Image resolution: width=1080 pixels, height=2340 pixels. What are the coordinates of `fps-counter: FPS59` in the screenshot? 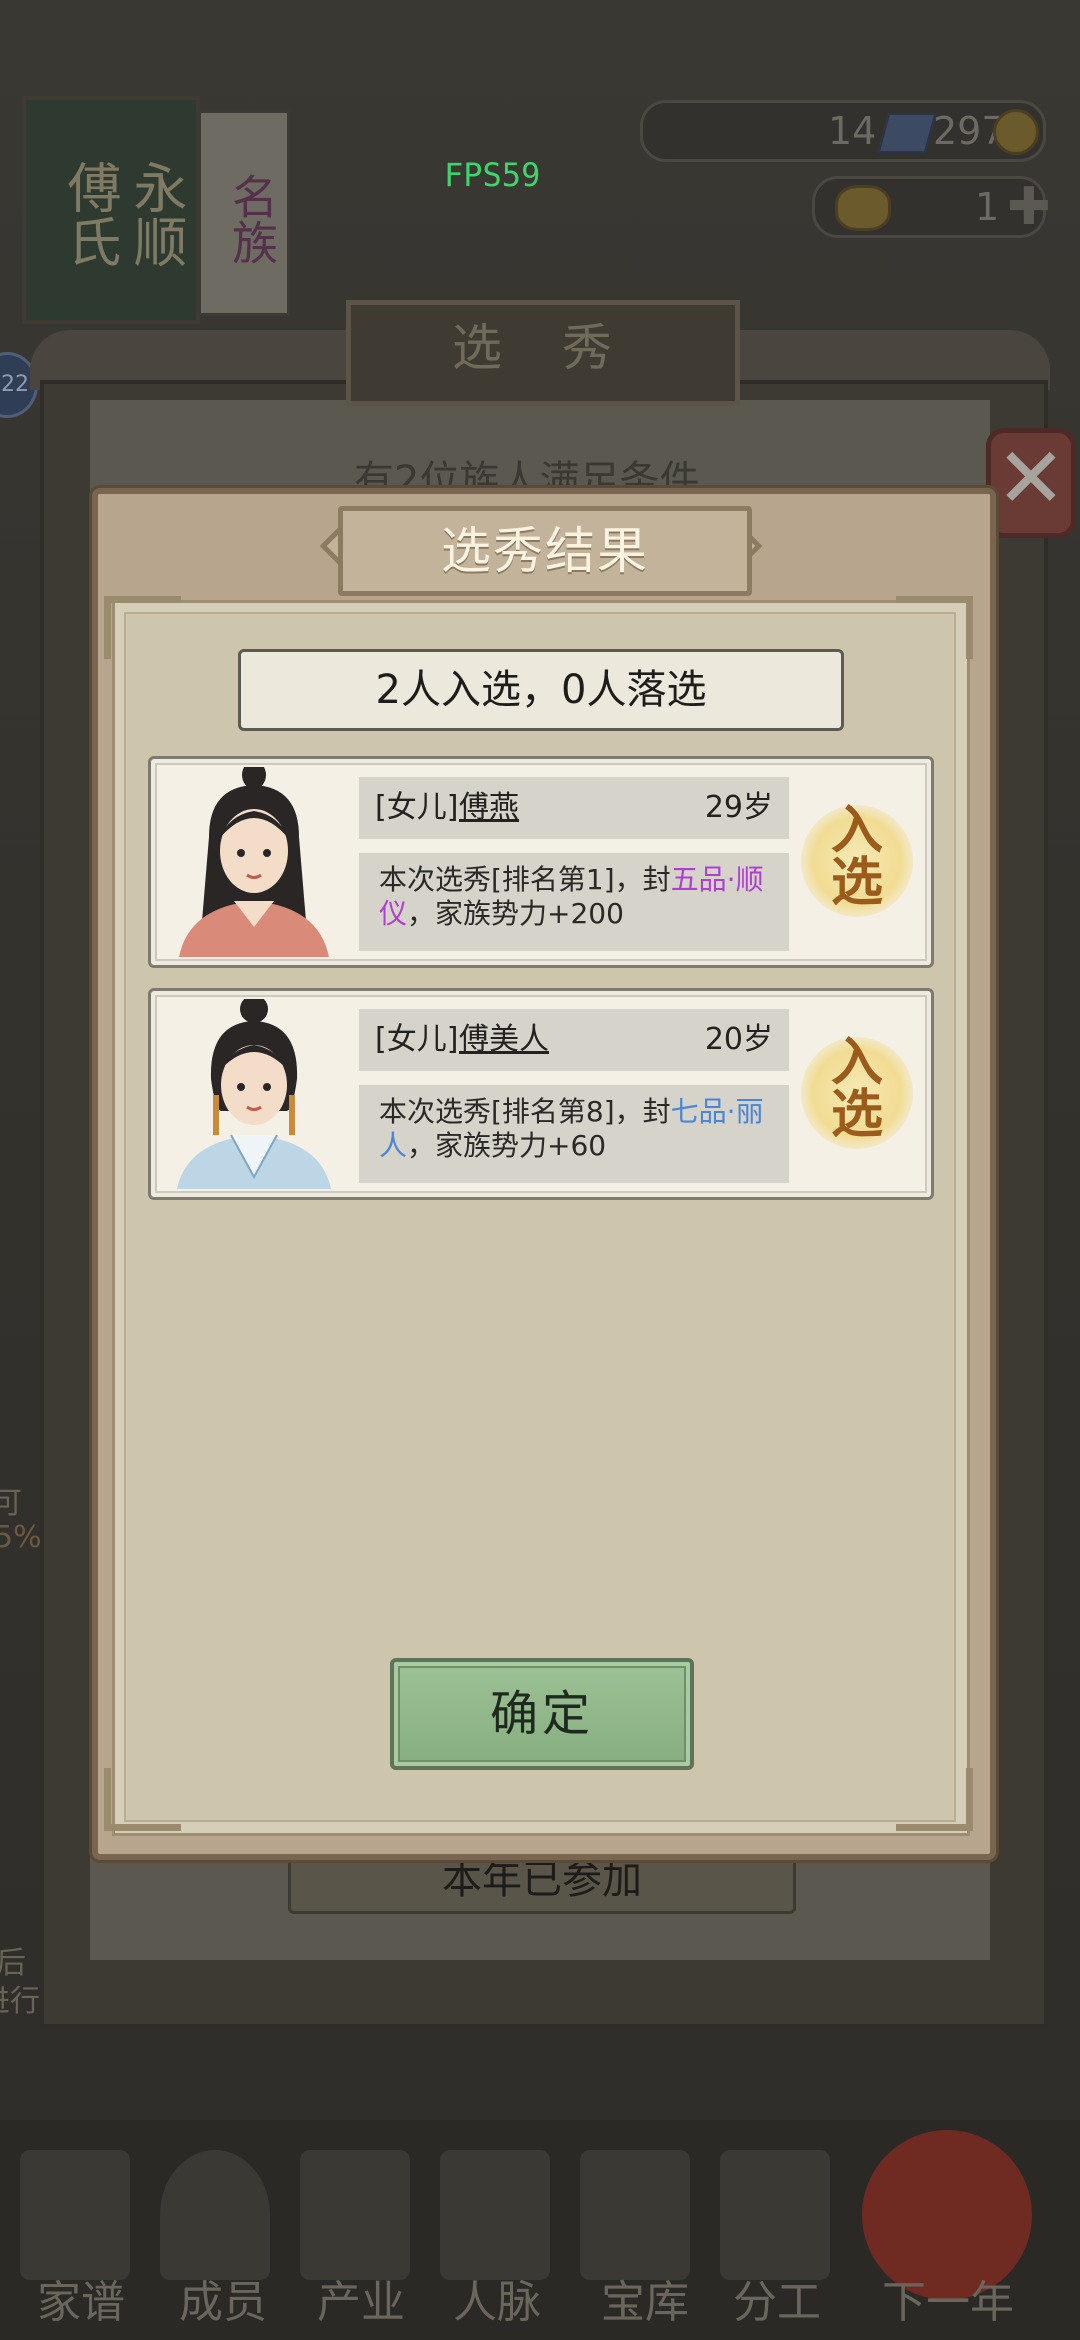 It's located at (492, 175).